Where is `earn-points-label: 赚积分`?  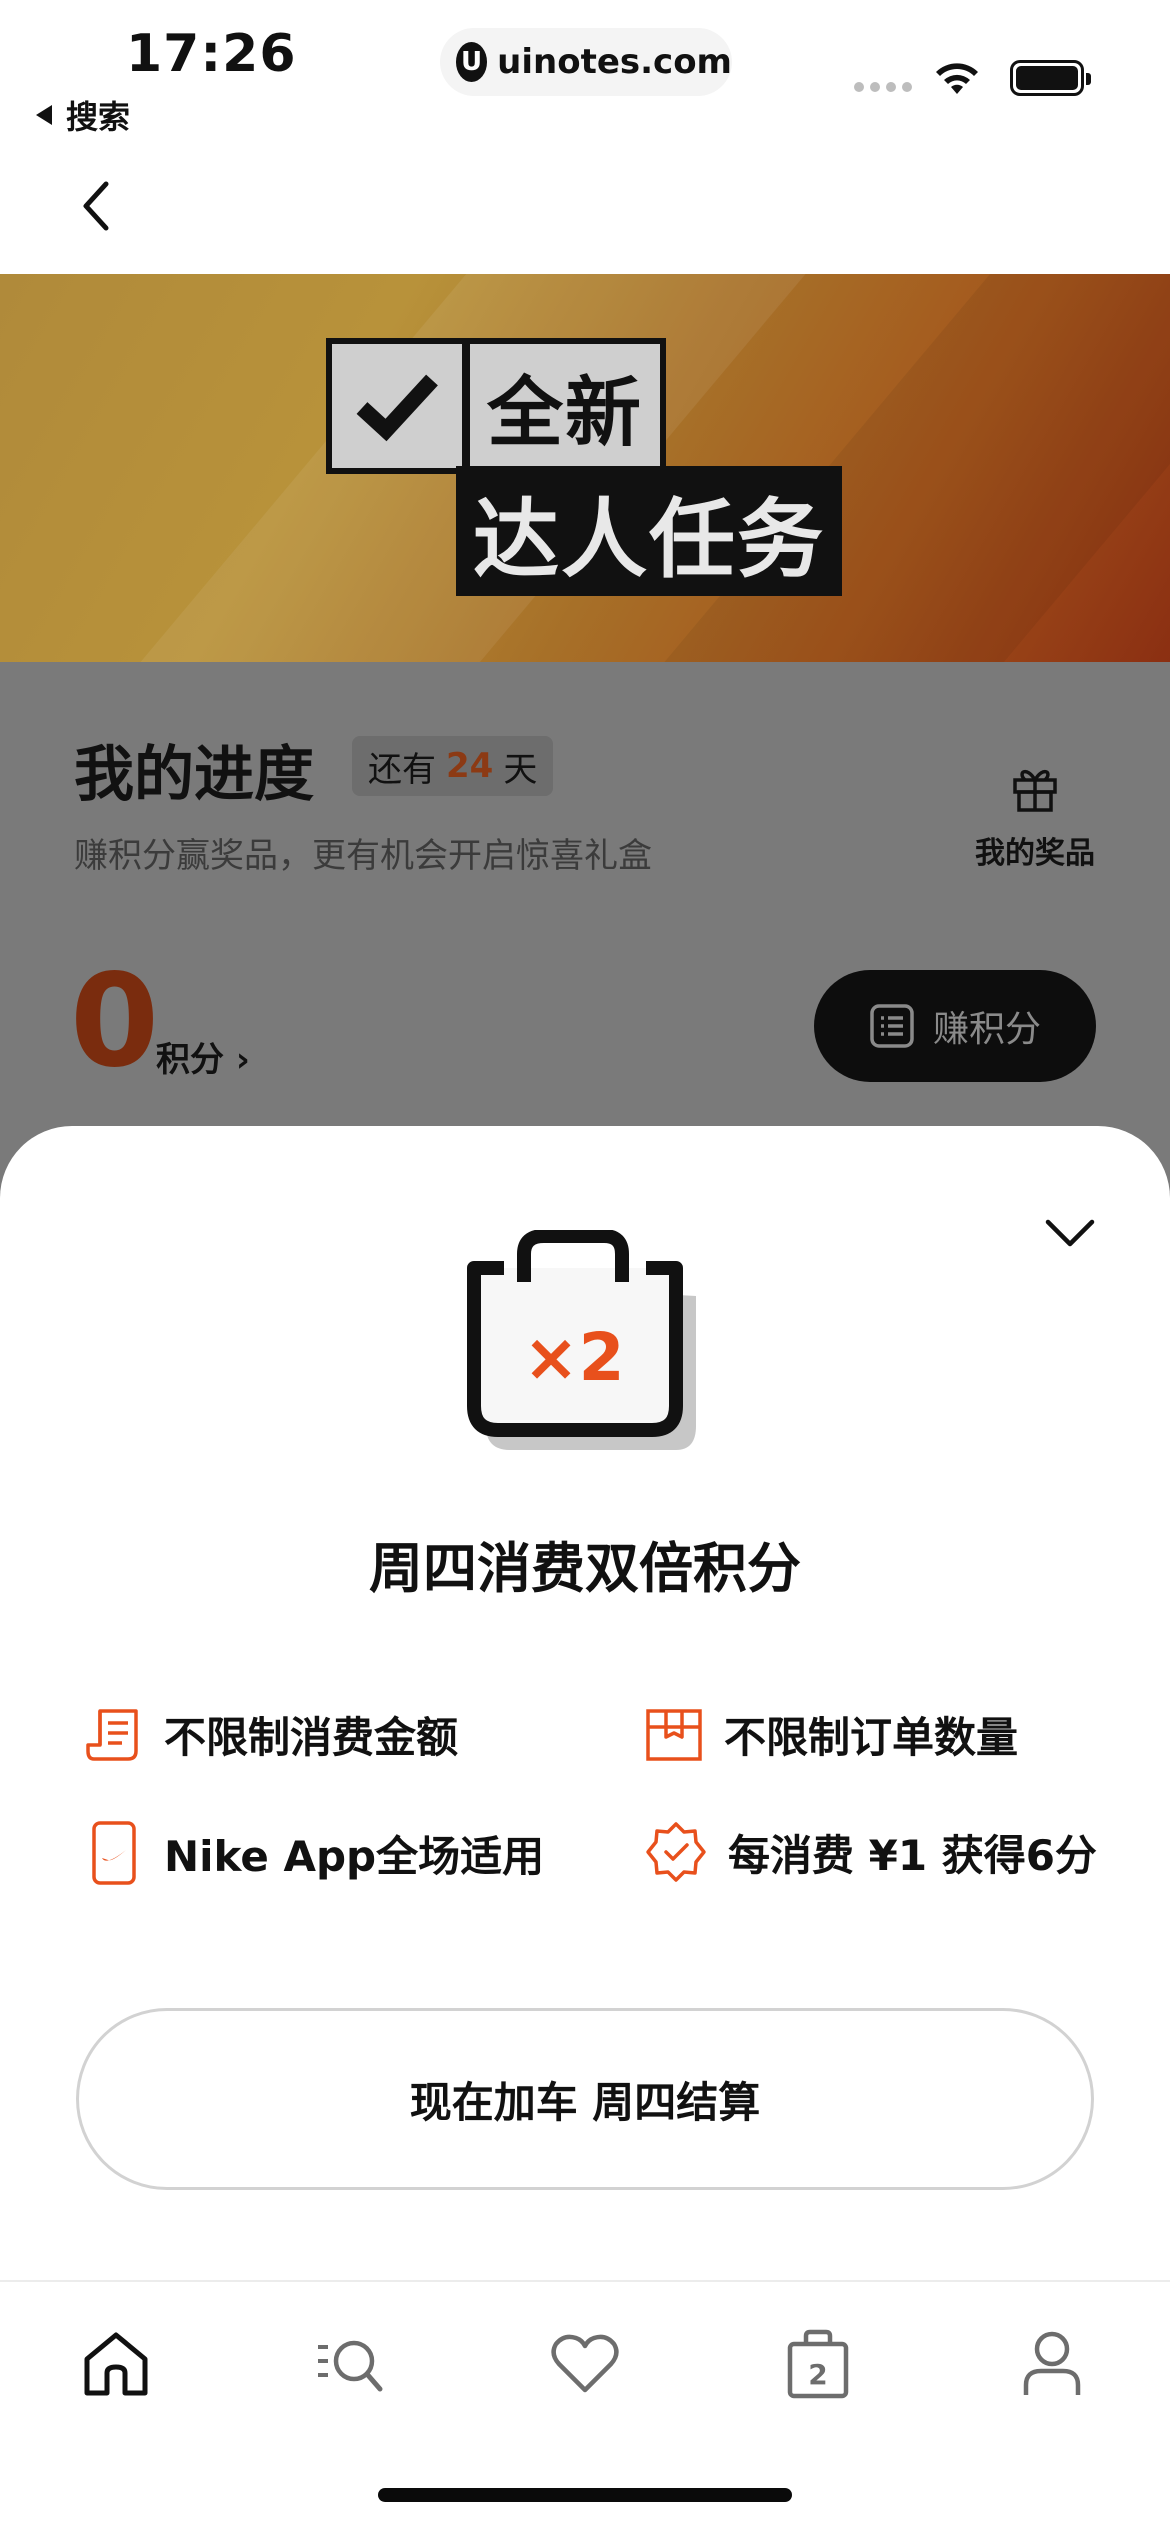 earn-points-label: 赚积分 is located at coordinates (986, 1029).